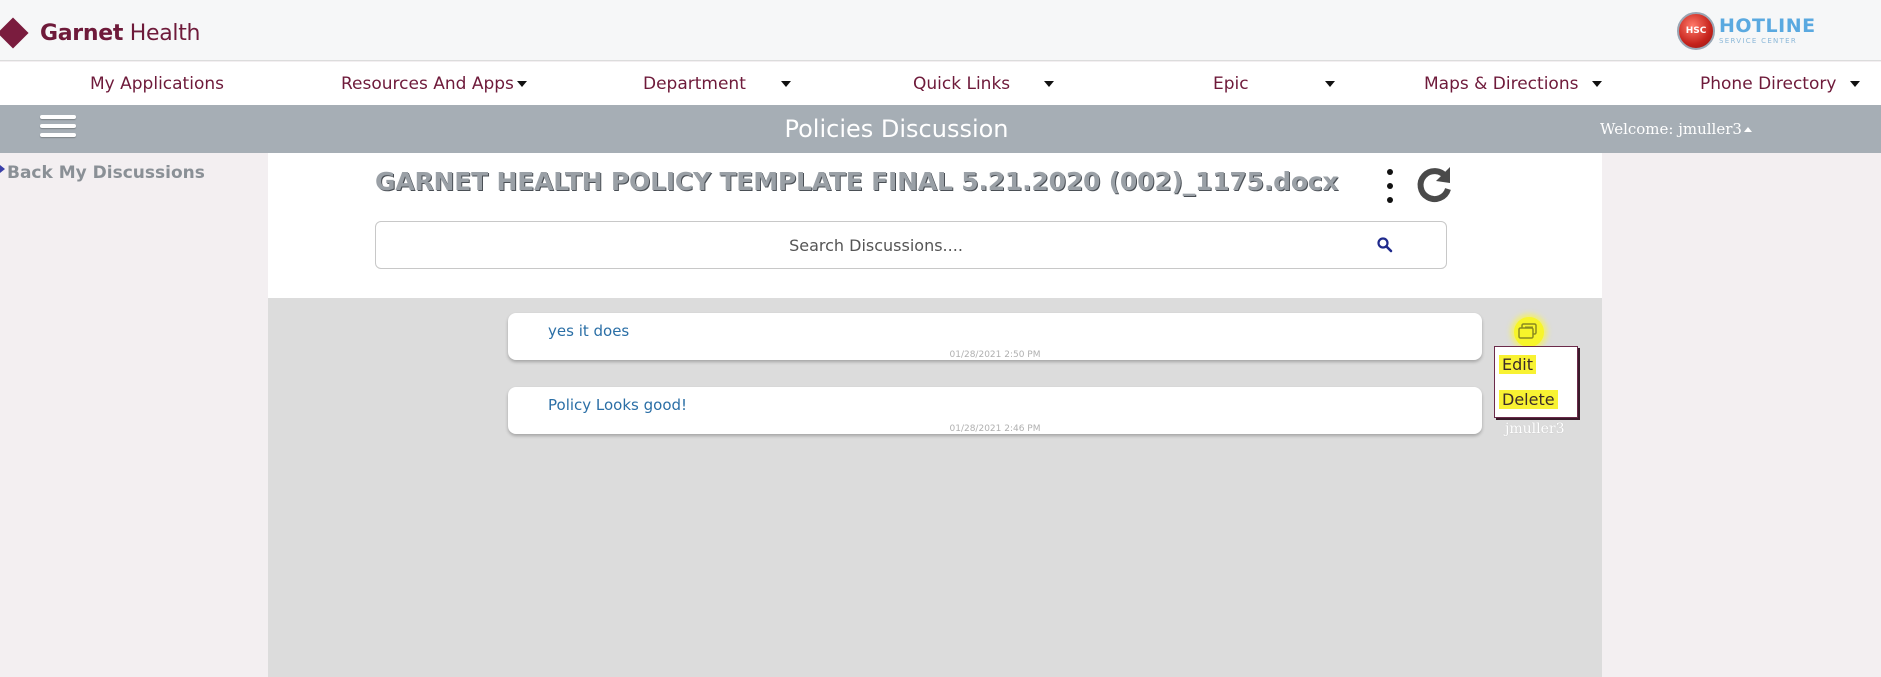 The height and width of the screenshot is (677, 1881). Describe the element at coordinates (14, 33) in the screenshot. I see `garnet-diamond-icon` at that location.